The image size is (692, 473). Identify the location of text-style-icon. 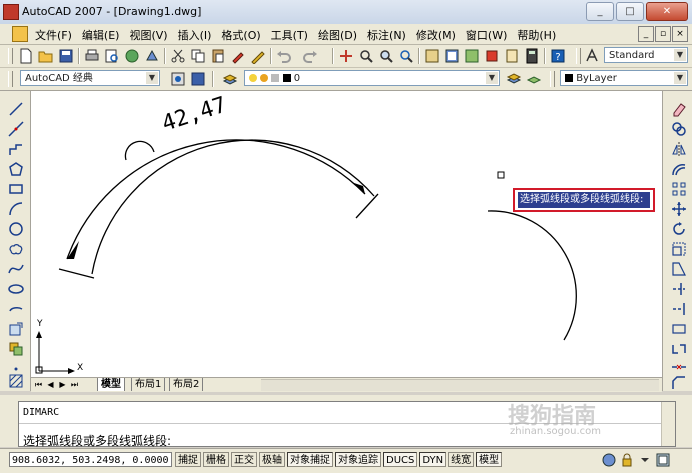
(592, 56).